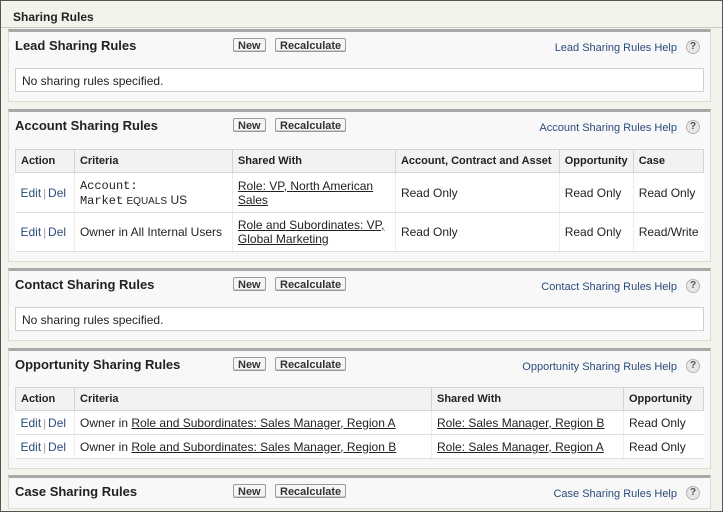 Image resolution: width=723 pixels, height=512 pixels. I want to click on case-access-cell: Read Only, so click(668, 192).